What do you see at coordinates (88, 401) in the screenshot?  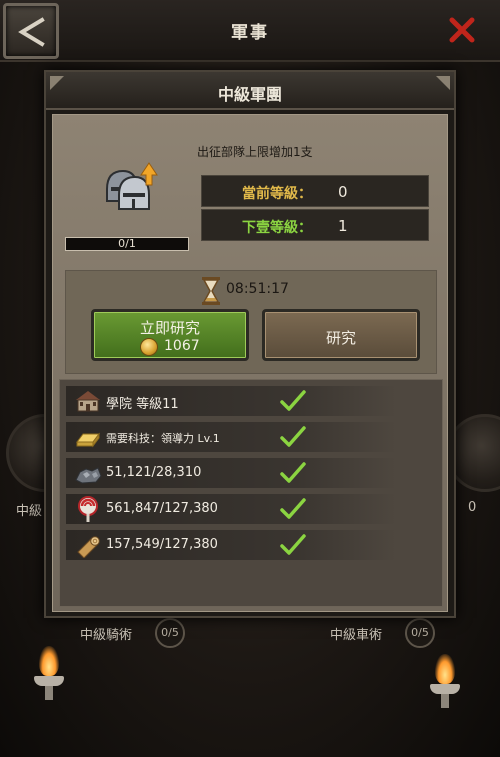 I see `academy-icon` at bounding box center [88, 401].